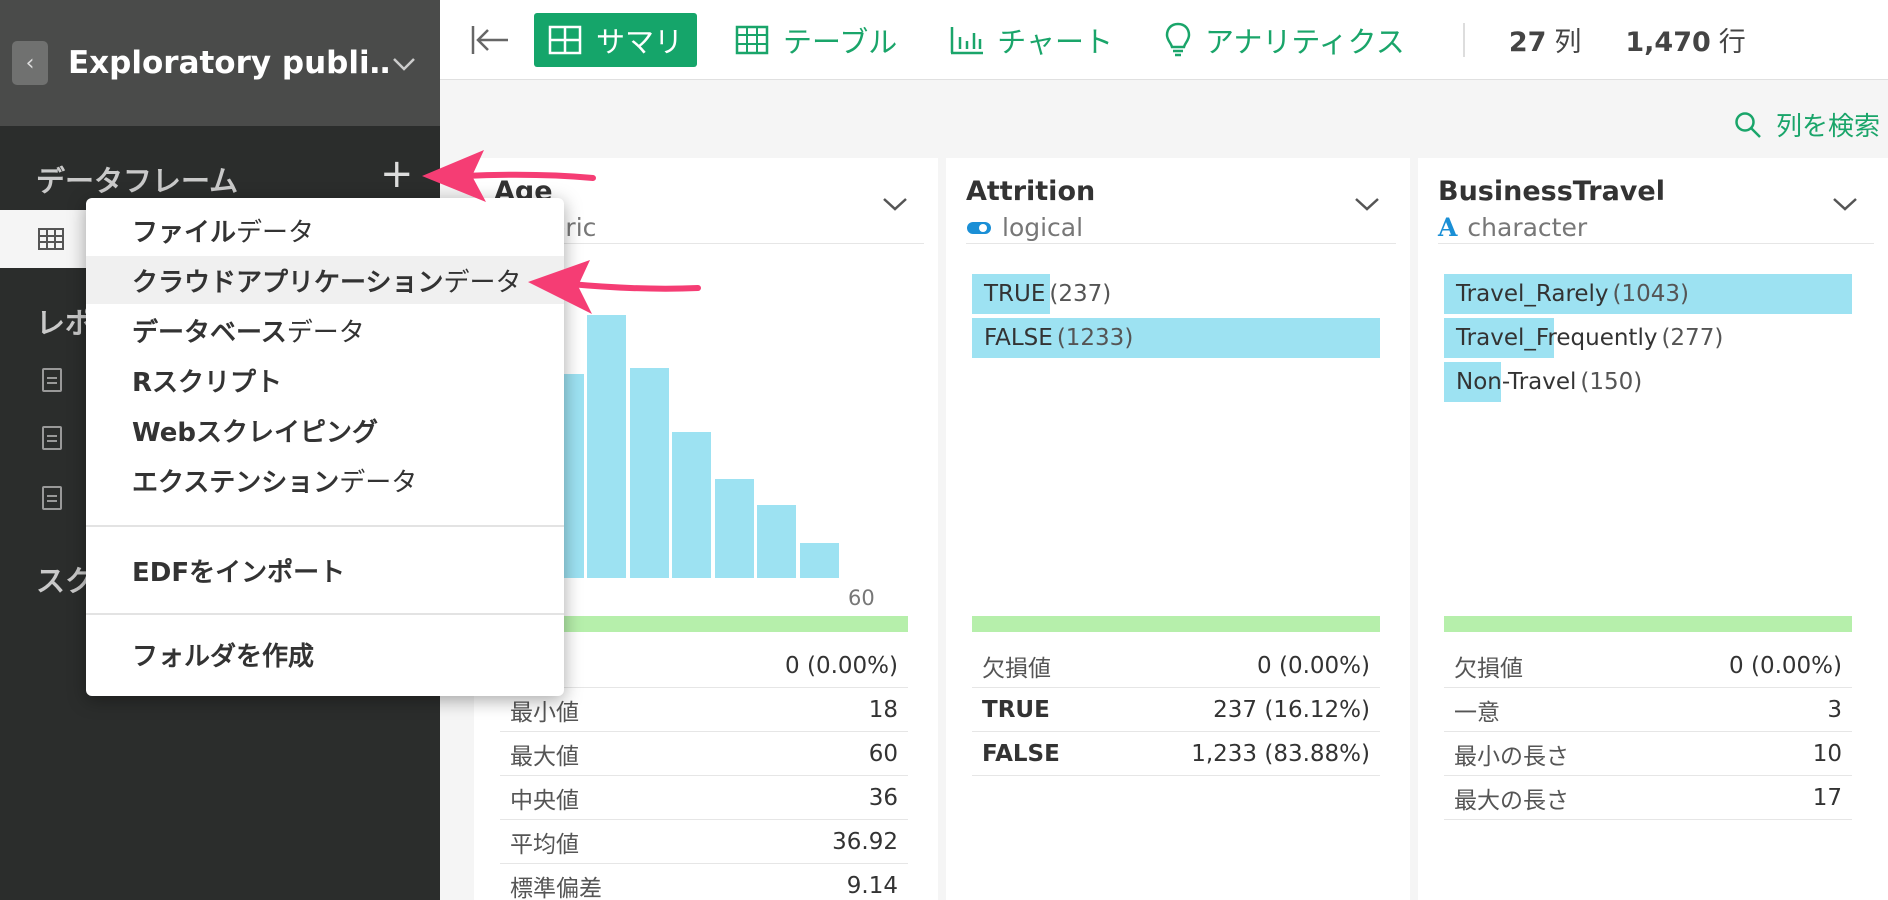 Image resolution: width=1888 pixels, height=900 pixels. What do you see at coordinates (325, 570) in the screenshot?
I see `menu-item-import-edf: EDFをインポート` at bounding box center [325, 570].